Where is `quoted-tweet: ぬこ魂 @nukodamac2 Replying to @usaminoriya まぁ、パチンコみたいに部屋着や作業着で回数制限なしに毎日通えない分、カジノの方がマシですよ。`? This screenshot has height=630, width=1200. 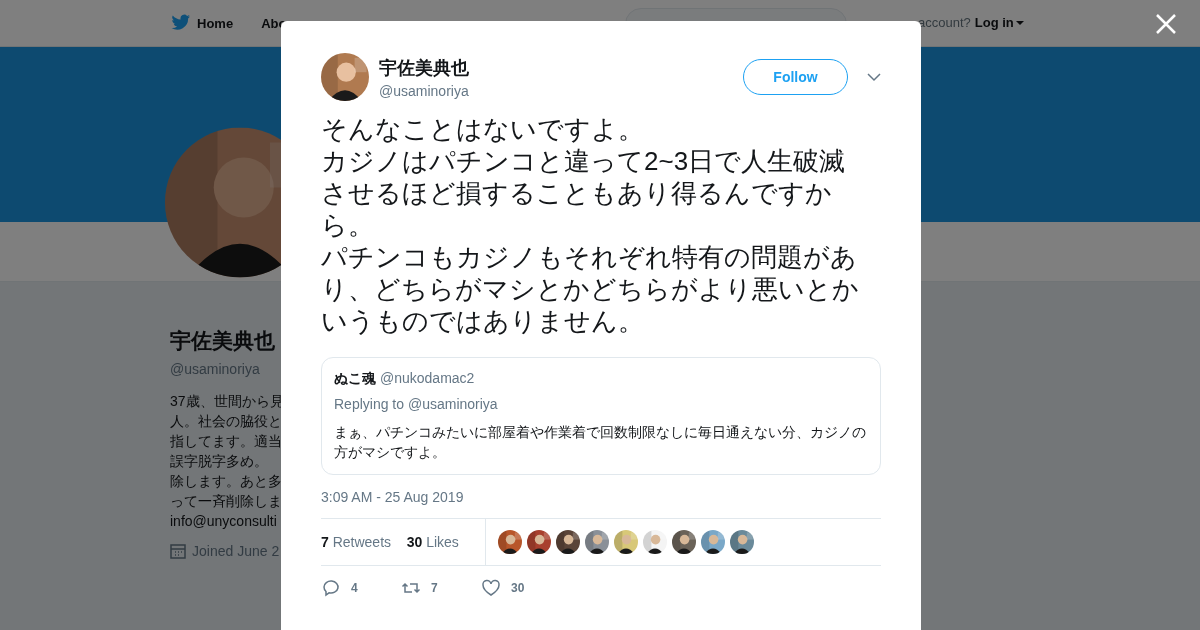
quoted-tweet: ぬこ魂 @nukodamac2 Replying to @usaminoriya まぁ、パチンコみたいに部屋着や作業着で回数制限なしに毎日通えない分、カジノの方がマシですよ。 is located at coordinates (601, 416).